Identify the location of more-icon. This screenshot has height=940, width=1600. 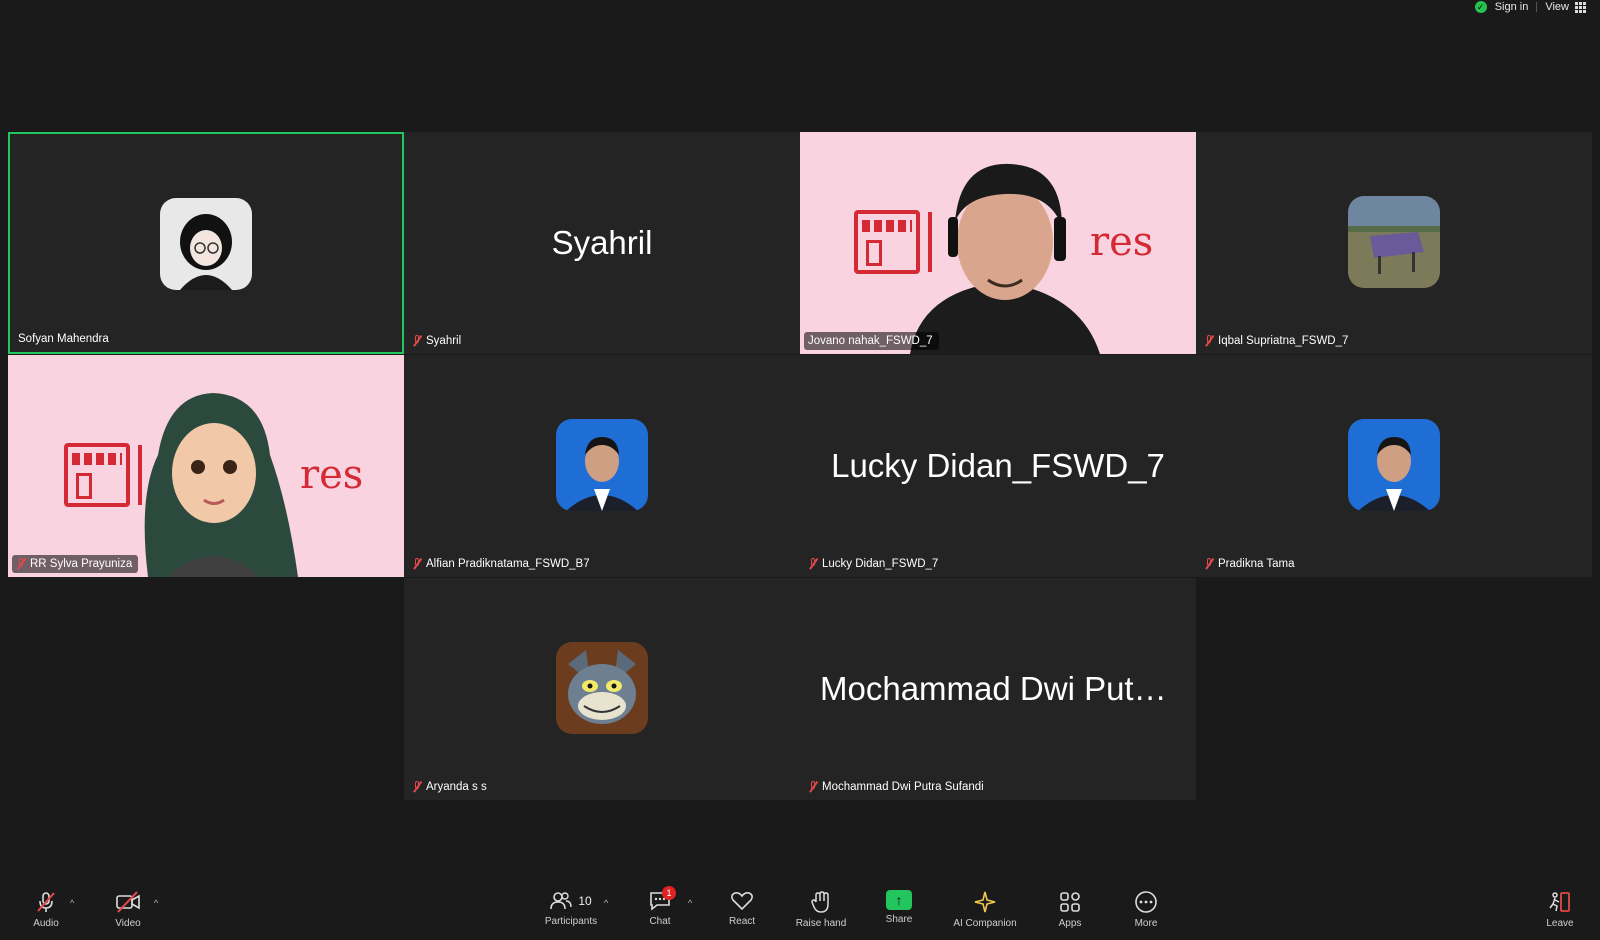
(1146, 902).